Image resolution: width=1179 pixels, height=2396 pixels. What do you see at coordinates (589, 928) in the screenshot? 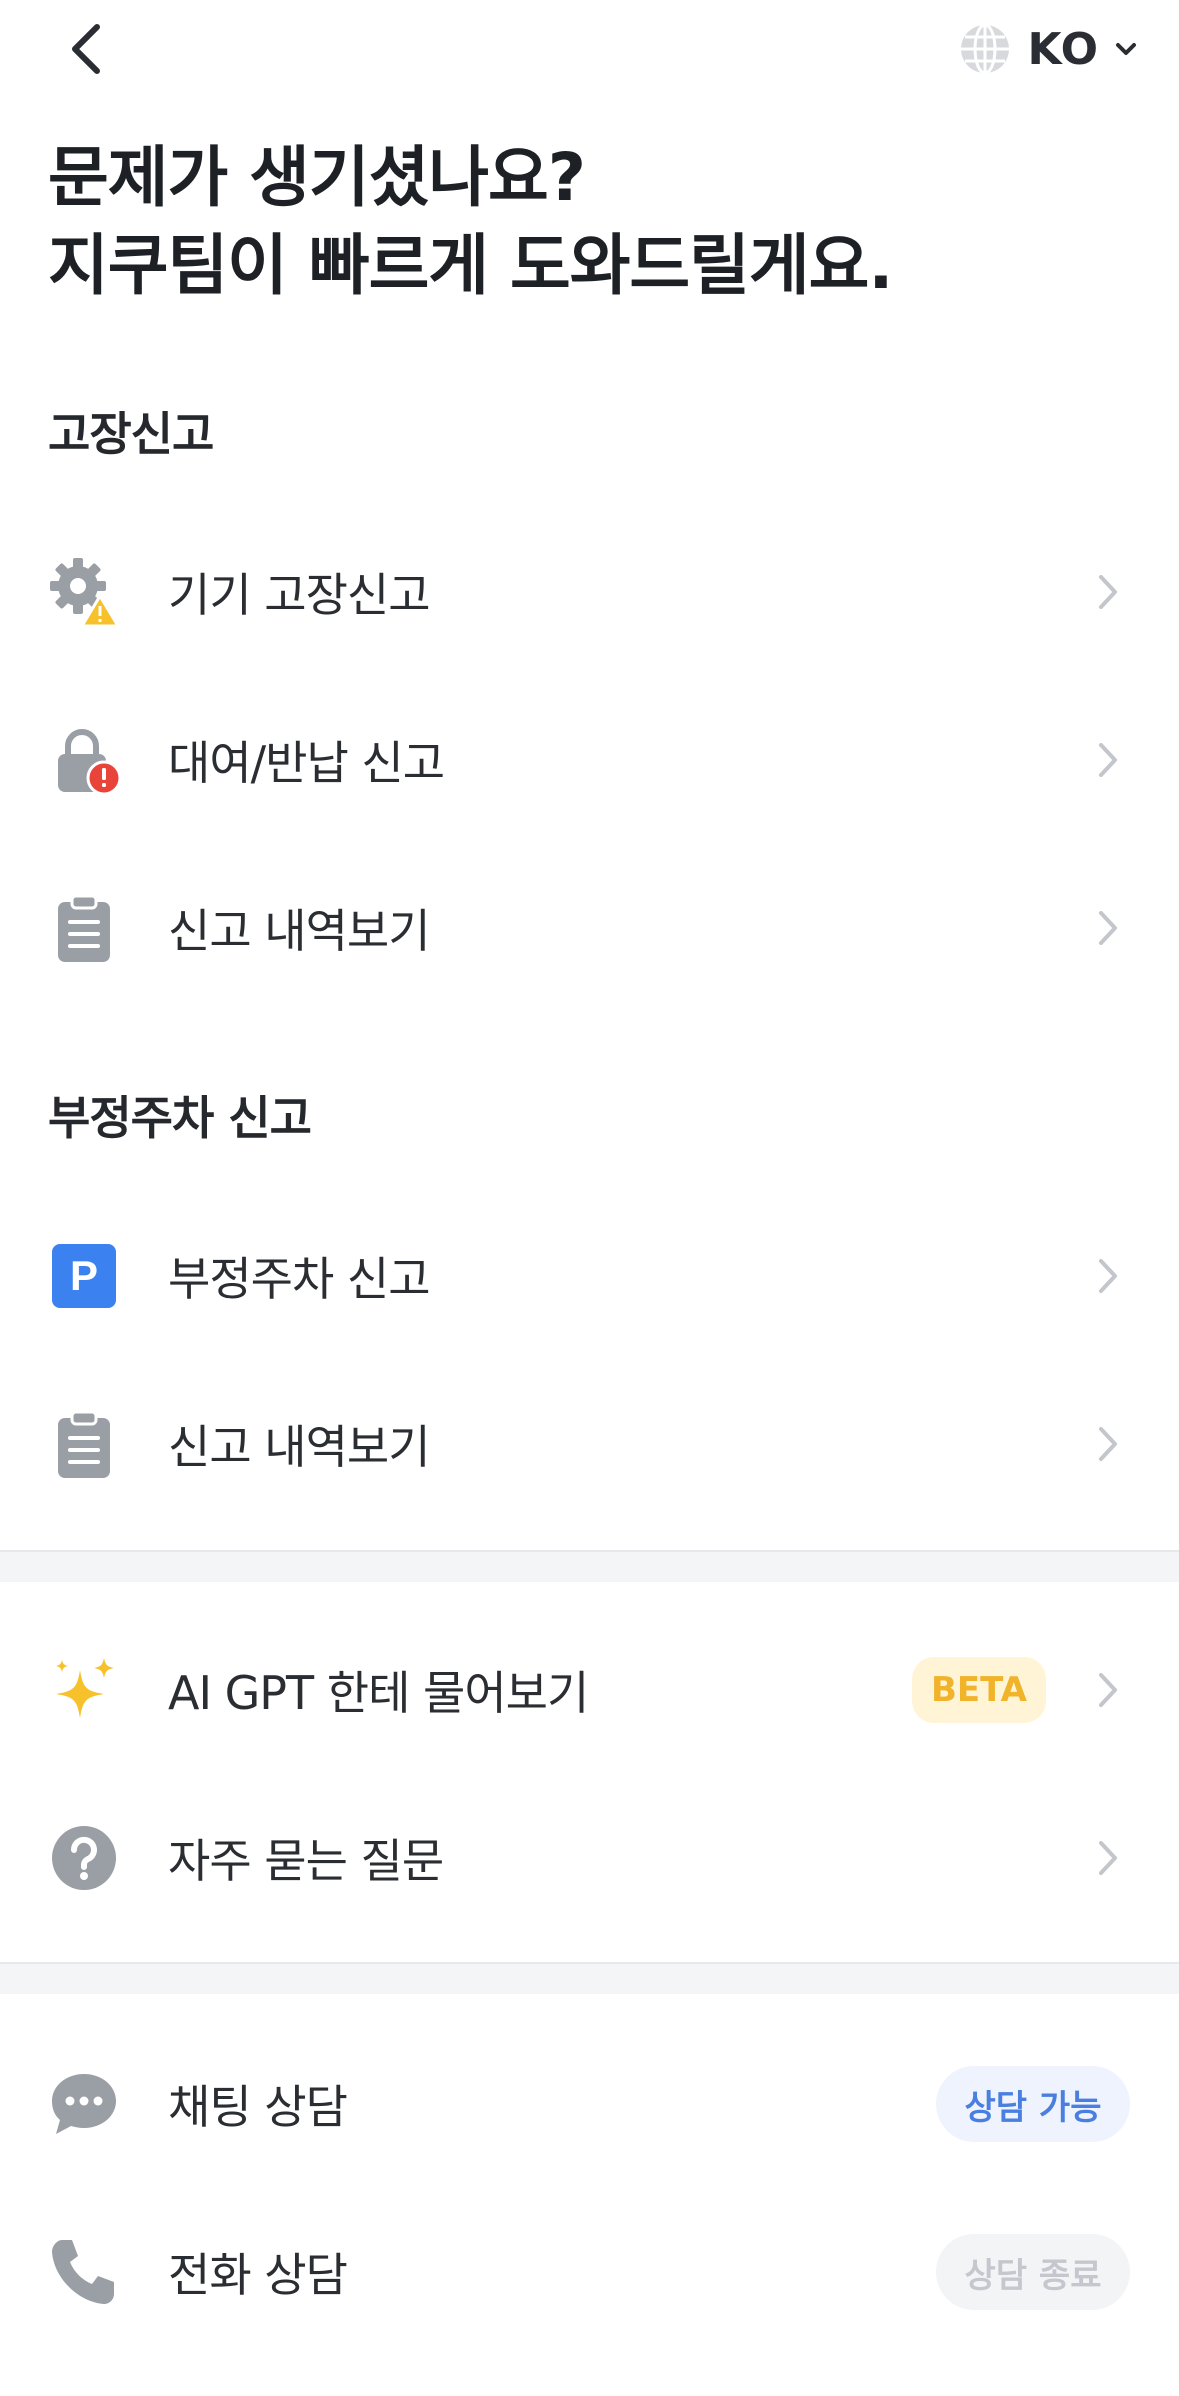
I see `menu-item-report-history: 신고 내역보기` at bounding box center [589, 928].